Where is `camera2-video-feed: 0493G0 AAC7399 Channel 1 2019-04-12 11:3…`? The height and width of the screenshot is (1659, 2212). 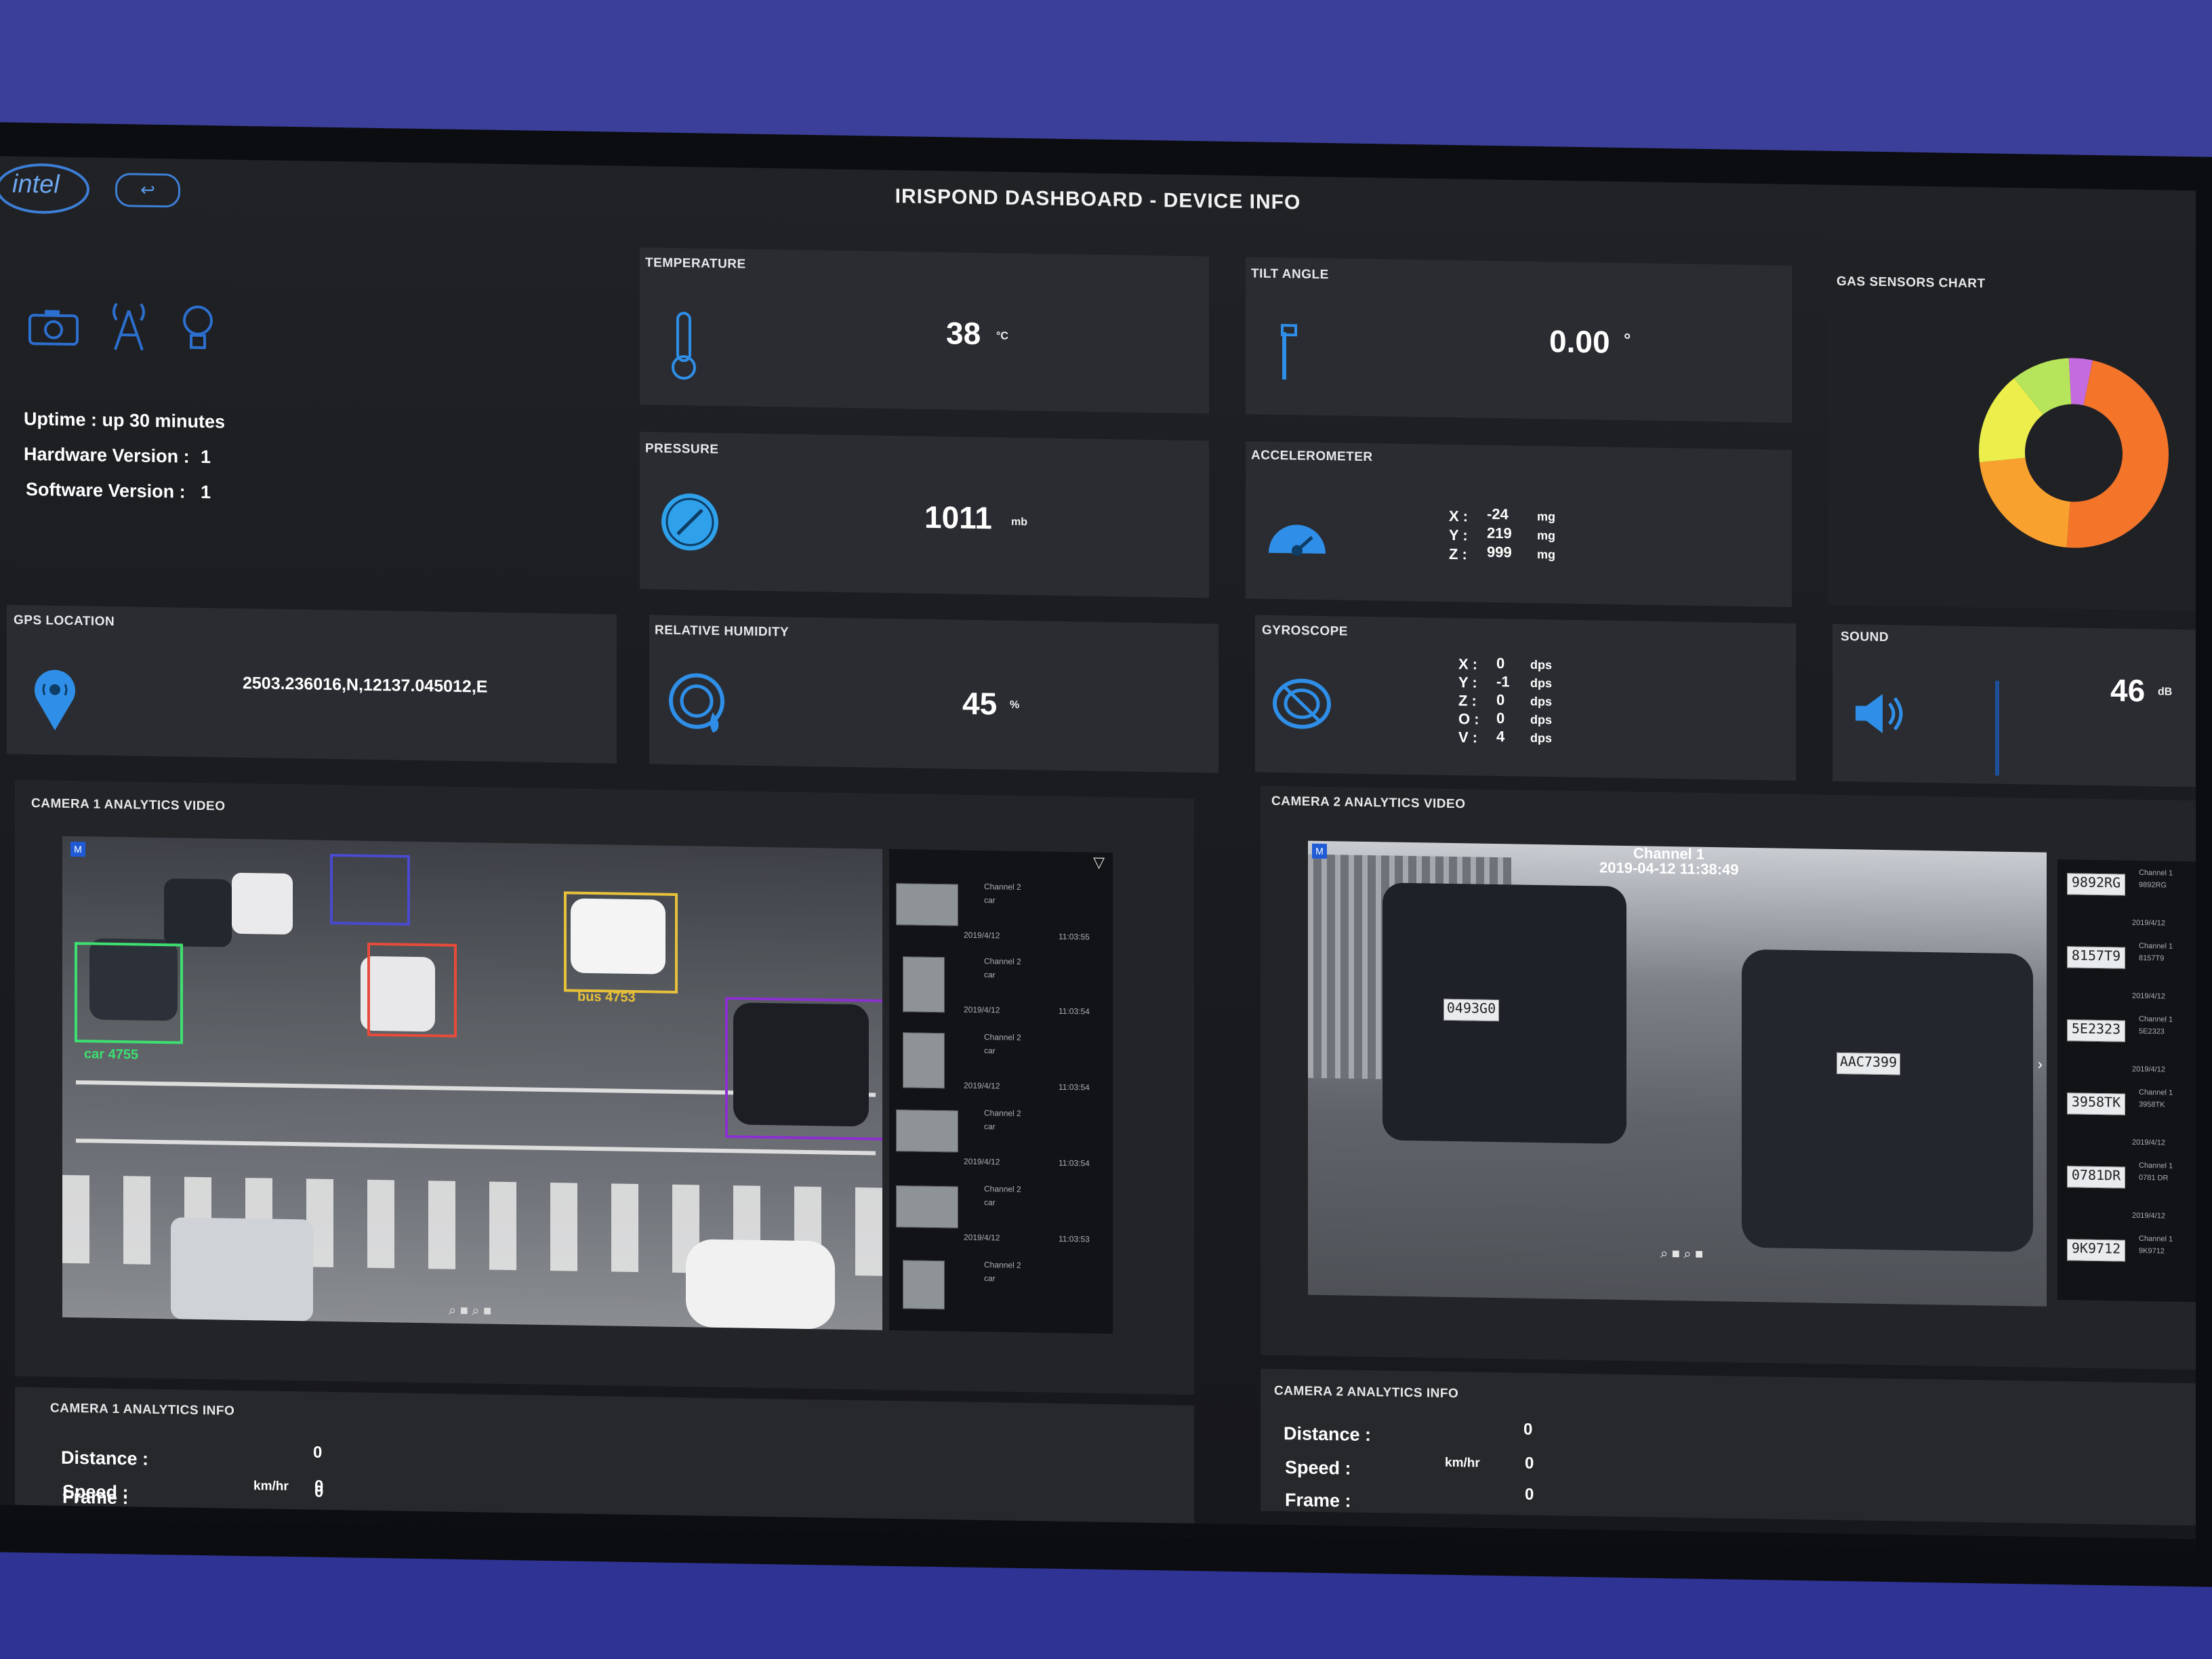 camera2-video-feed: 0493G0 AAC7399 Channel 1 2019-04-12 11:3… is located at coordinates (1677, 1073).